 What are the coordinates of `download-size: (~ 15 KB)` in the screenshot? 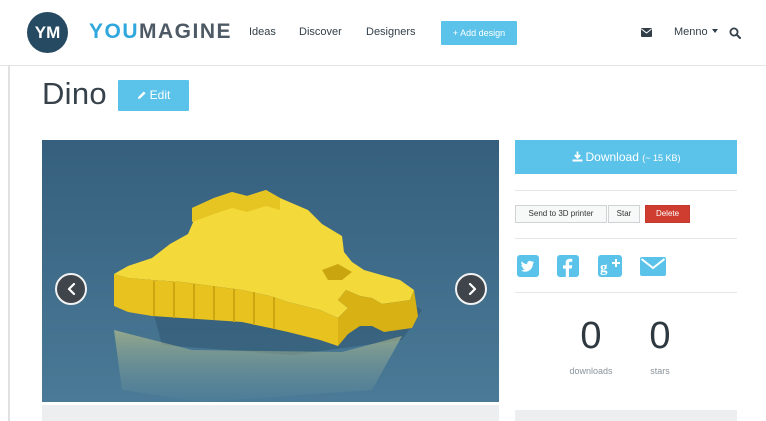 It's located at (661, 158).